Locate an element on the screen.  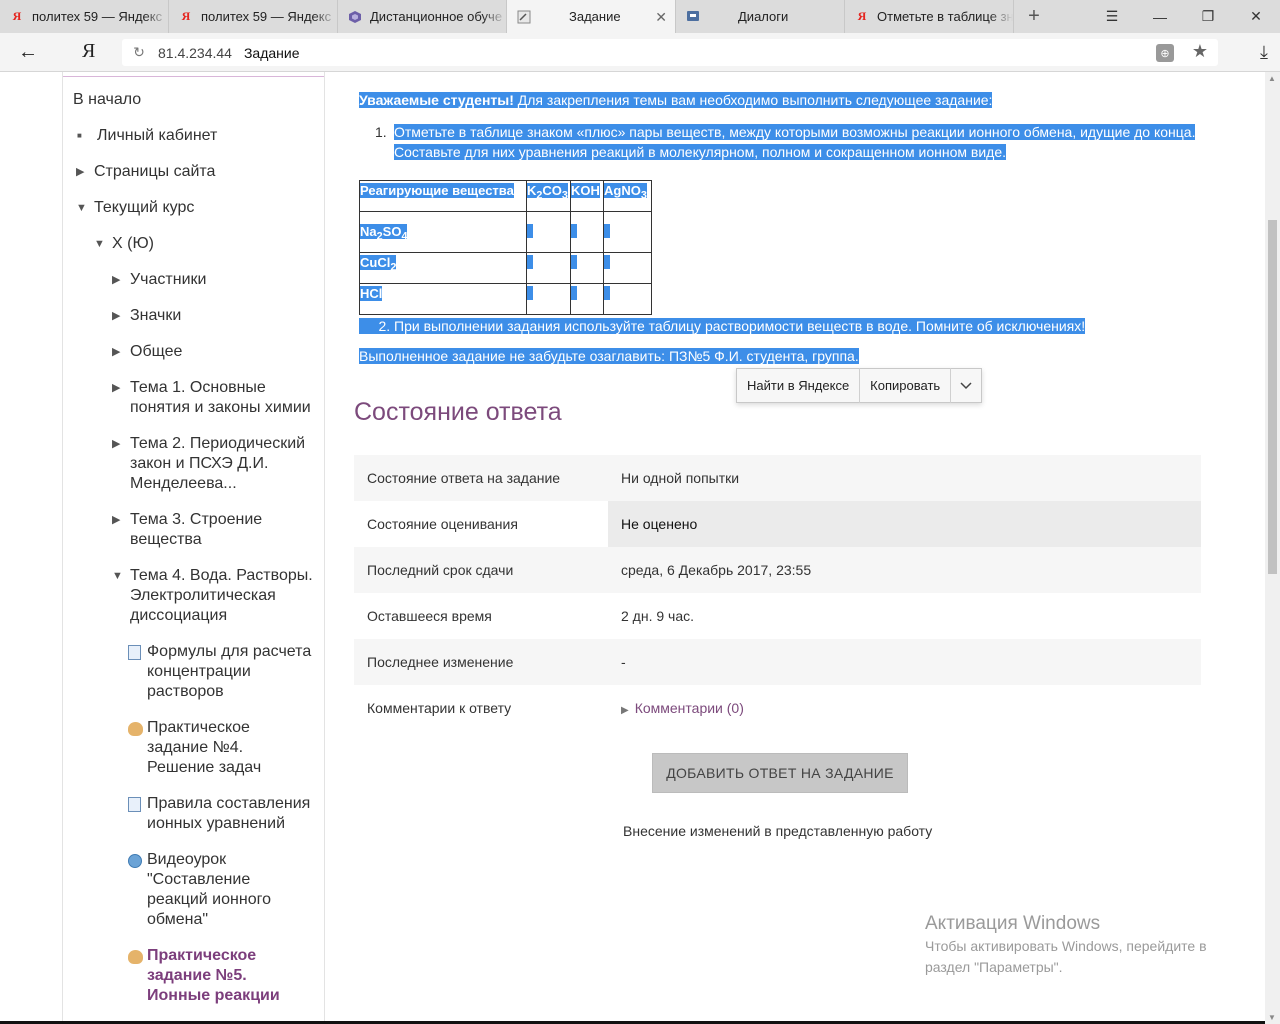
url-globe-icon is located at coordinates (137, 890).